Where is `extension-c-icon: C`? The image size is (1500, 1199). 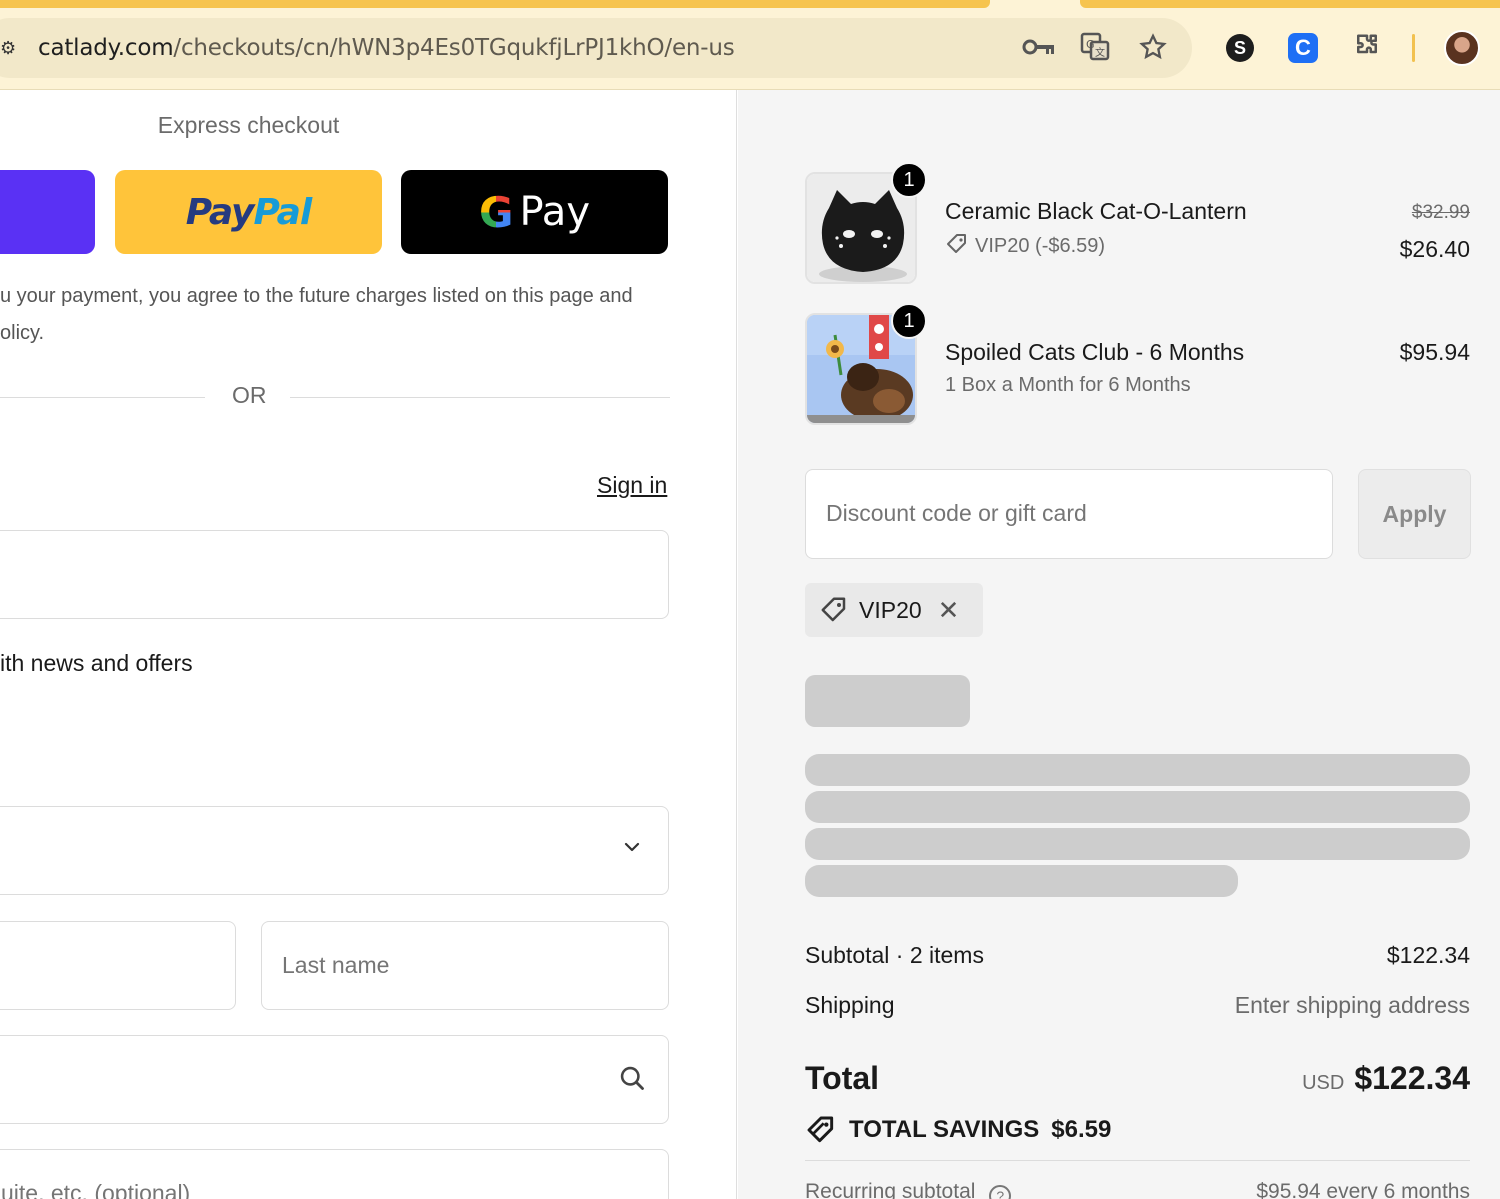 extension-c-icon: C is located at coordinates (1303, 48).